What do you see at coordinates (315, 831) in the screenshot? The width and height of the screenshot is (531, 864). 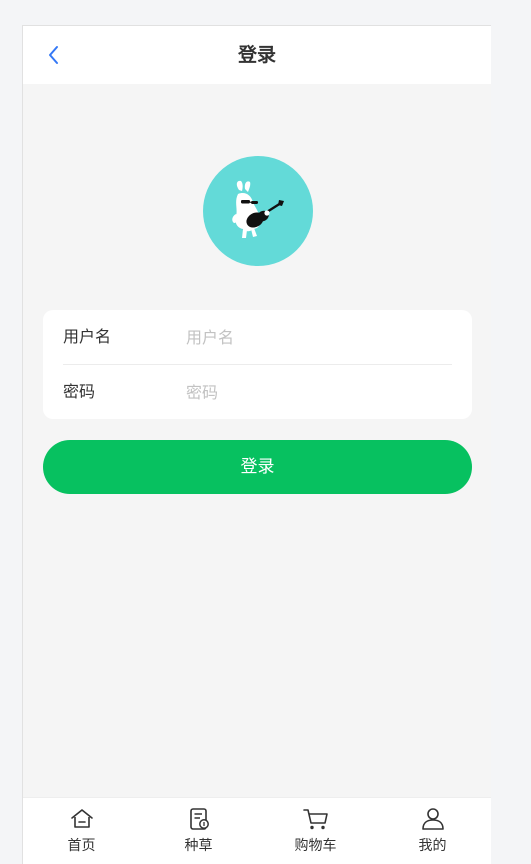 I see `tab-cart: 购物车` at bounding box center [315, 831].